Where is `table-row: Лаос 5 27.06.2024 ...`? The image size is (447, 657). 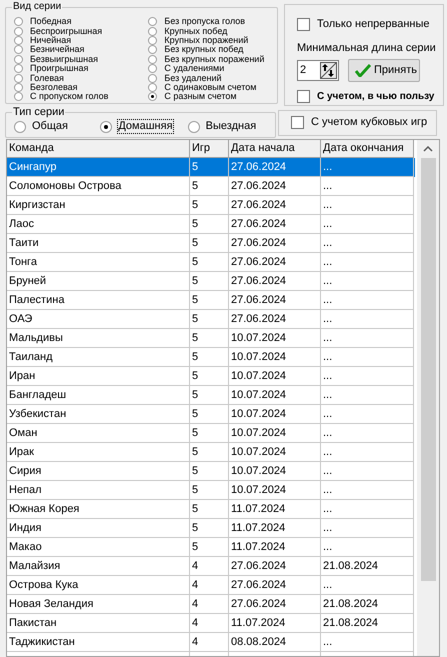
table-row: Лаос 5 27.06.2024 ... is located at coordinates (211, 224).